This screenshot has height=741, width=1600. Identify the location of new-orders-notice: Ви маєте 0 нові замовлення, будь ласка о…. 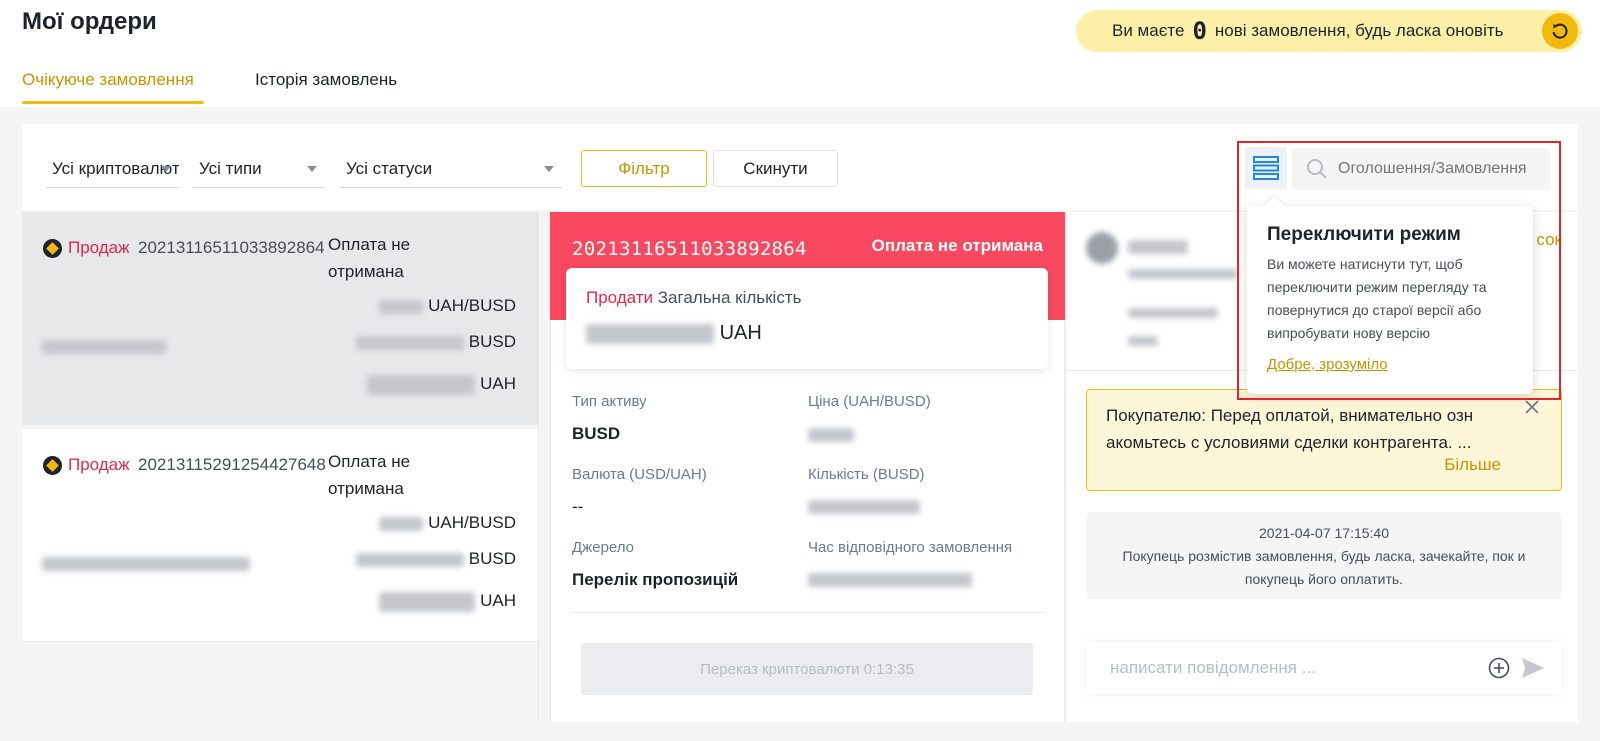
(1329, 31).